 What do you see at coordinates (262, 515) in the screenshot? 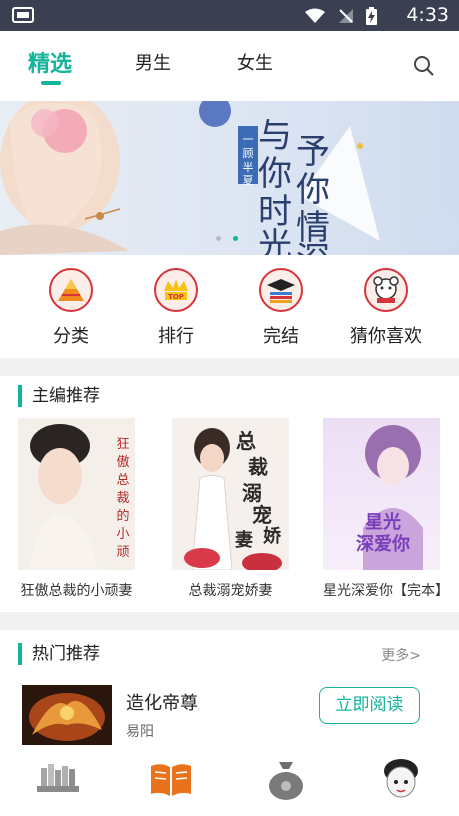
I see `svg-text: 宠` at bounding box center [262, 515].